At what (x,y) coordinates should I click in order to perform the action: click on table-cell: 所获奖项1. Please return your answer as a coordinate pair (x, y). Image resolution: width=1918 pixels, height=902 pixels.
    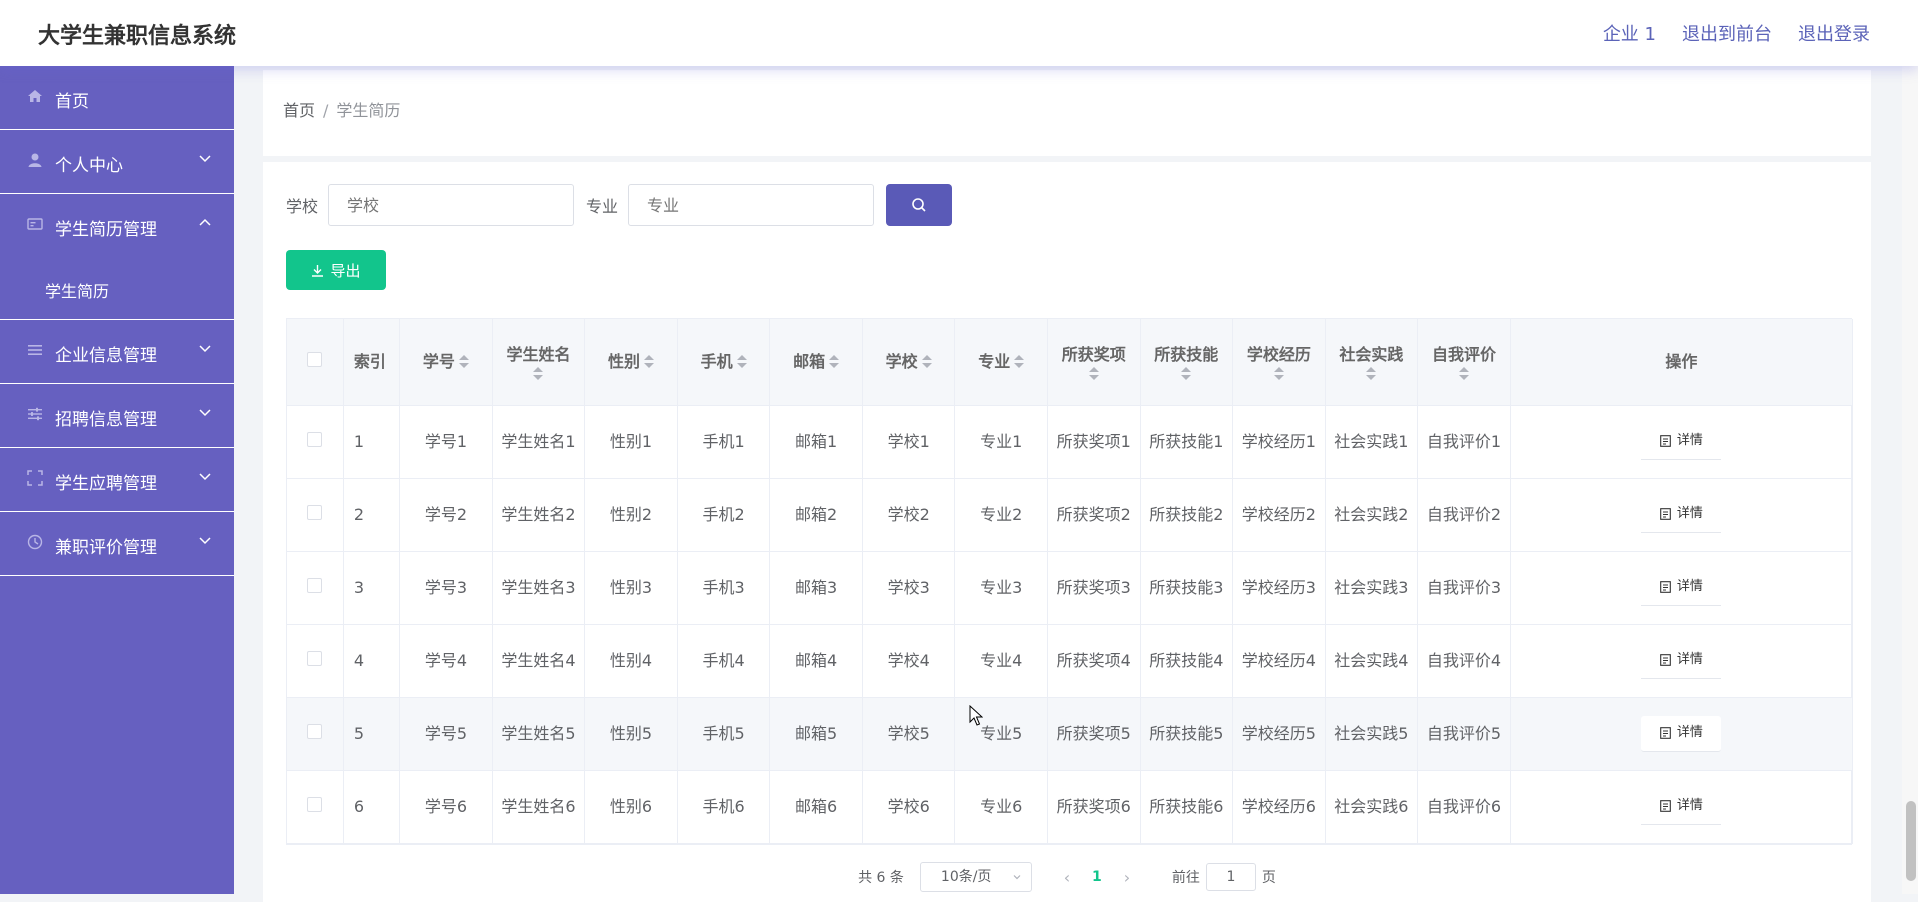
    Looking at the image, I should click on (1094, 442).